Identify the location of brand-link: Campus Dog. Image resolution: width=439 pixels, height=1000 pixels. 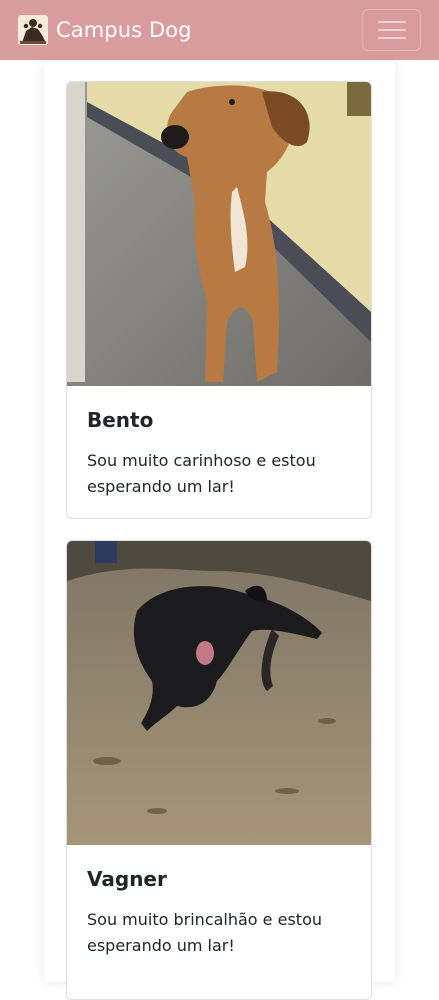
(104, 30).